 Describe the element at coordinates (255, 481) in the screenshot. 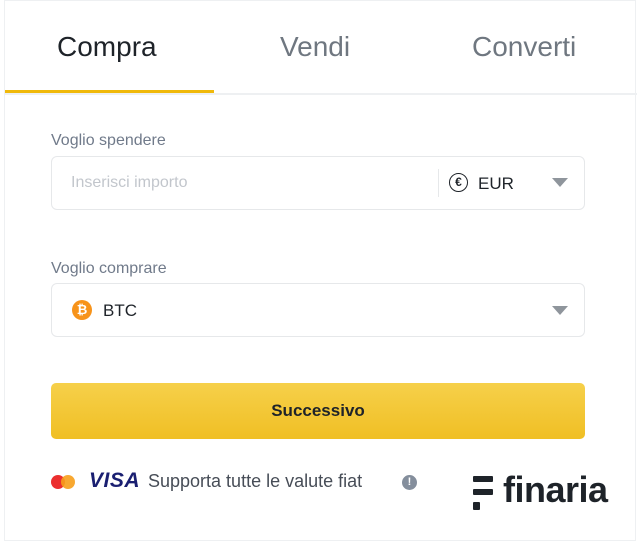

I see `fiat-support-text: Supporta tutte le valute fiat` at that location.